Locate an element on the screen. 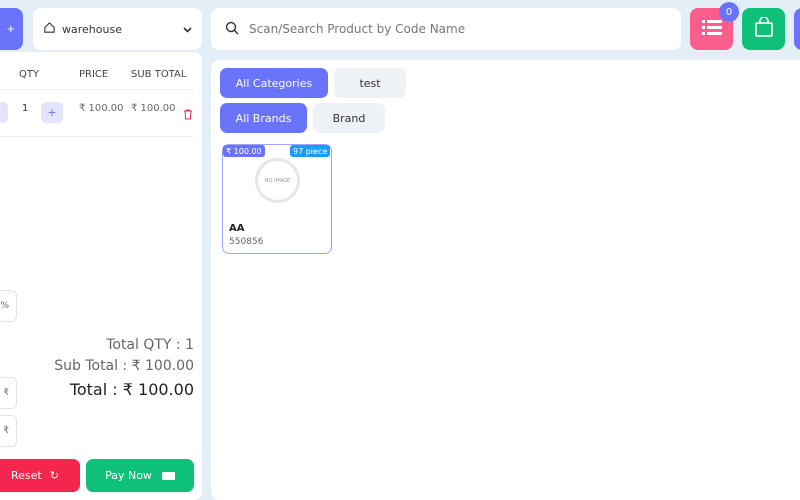 The width and height of the screenshot is (800, 500). search-icon is located at coordinates (232, 29).